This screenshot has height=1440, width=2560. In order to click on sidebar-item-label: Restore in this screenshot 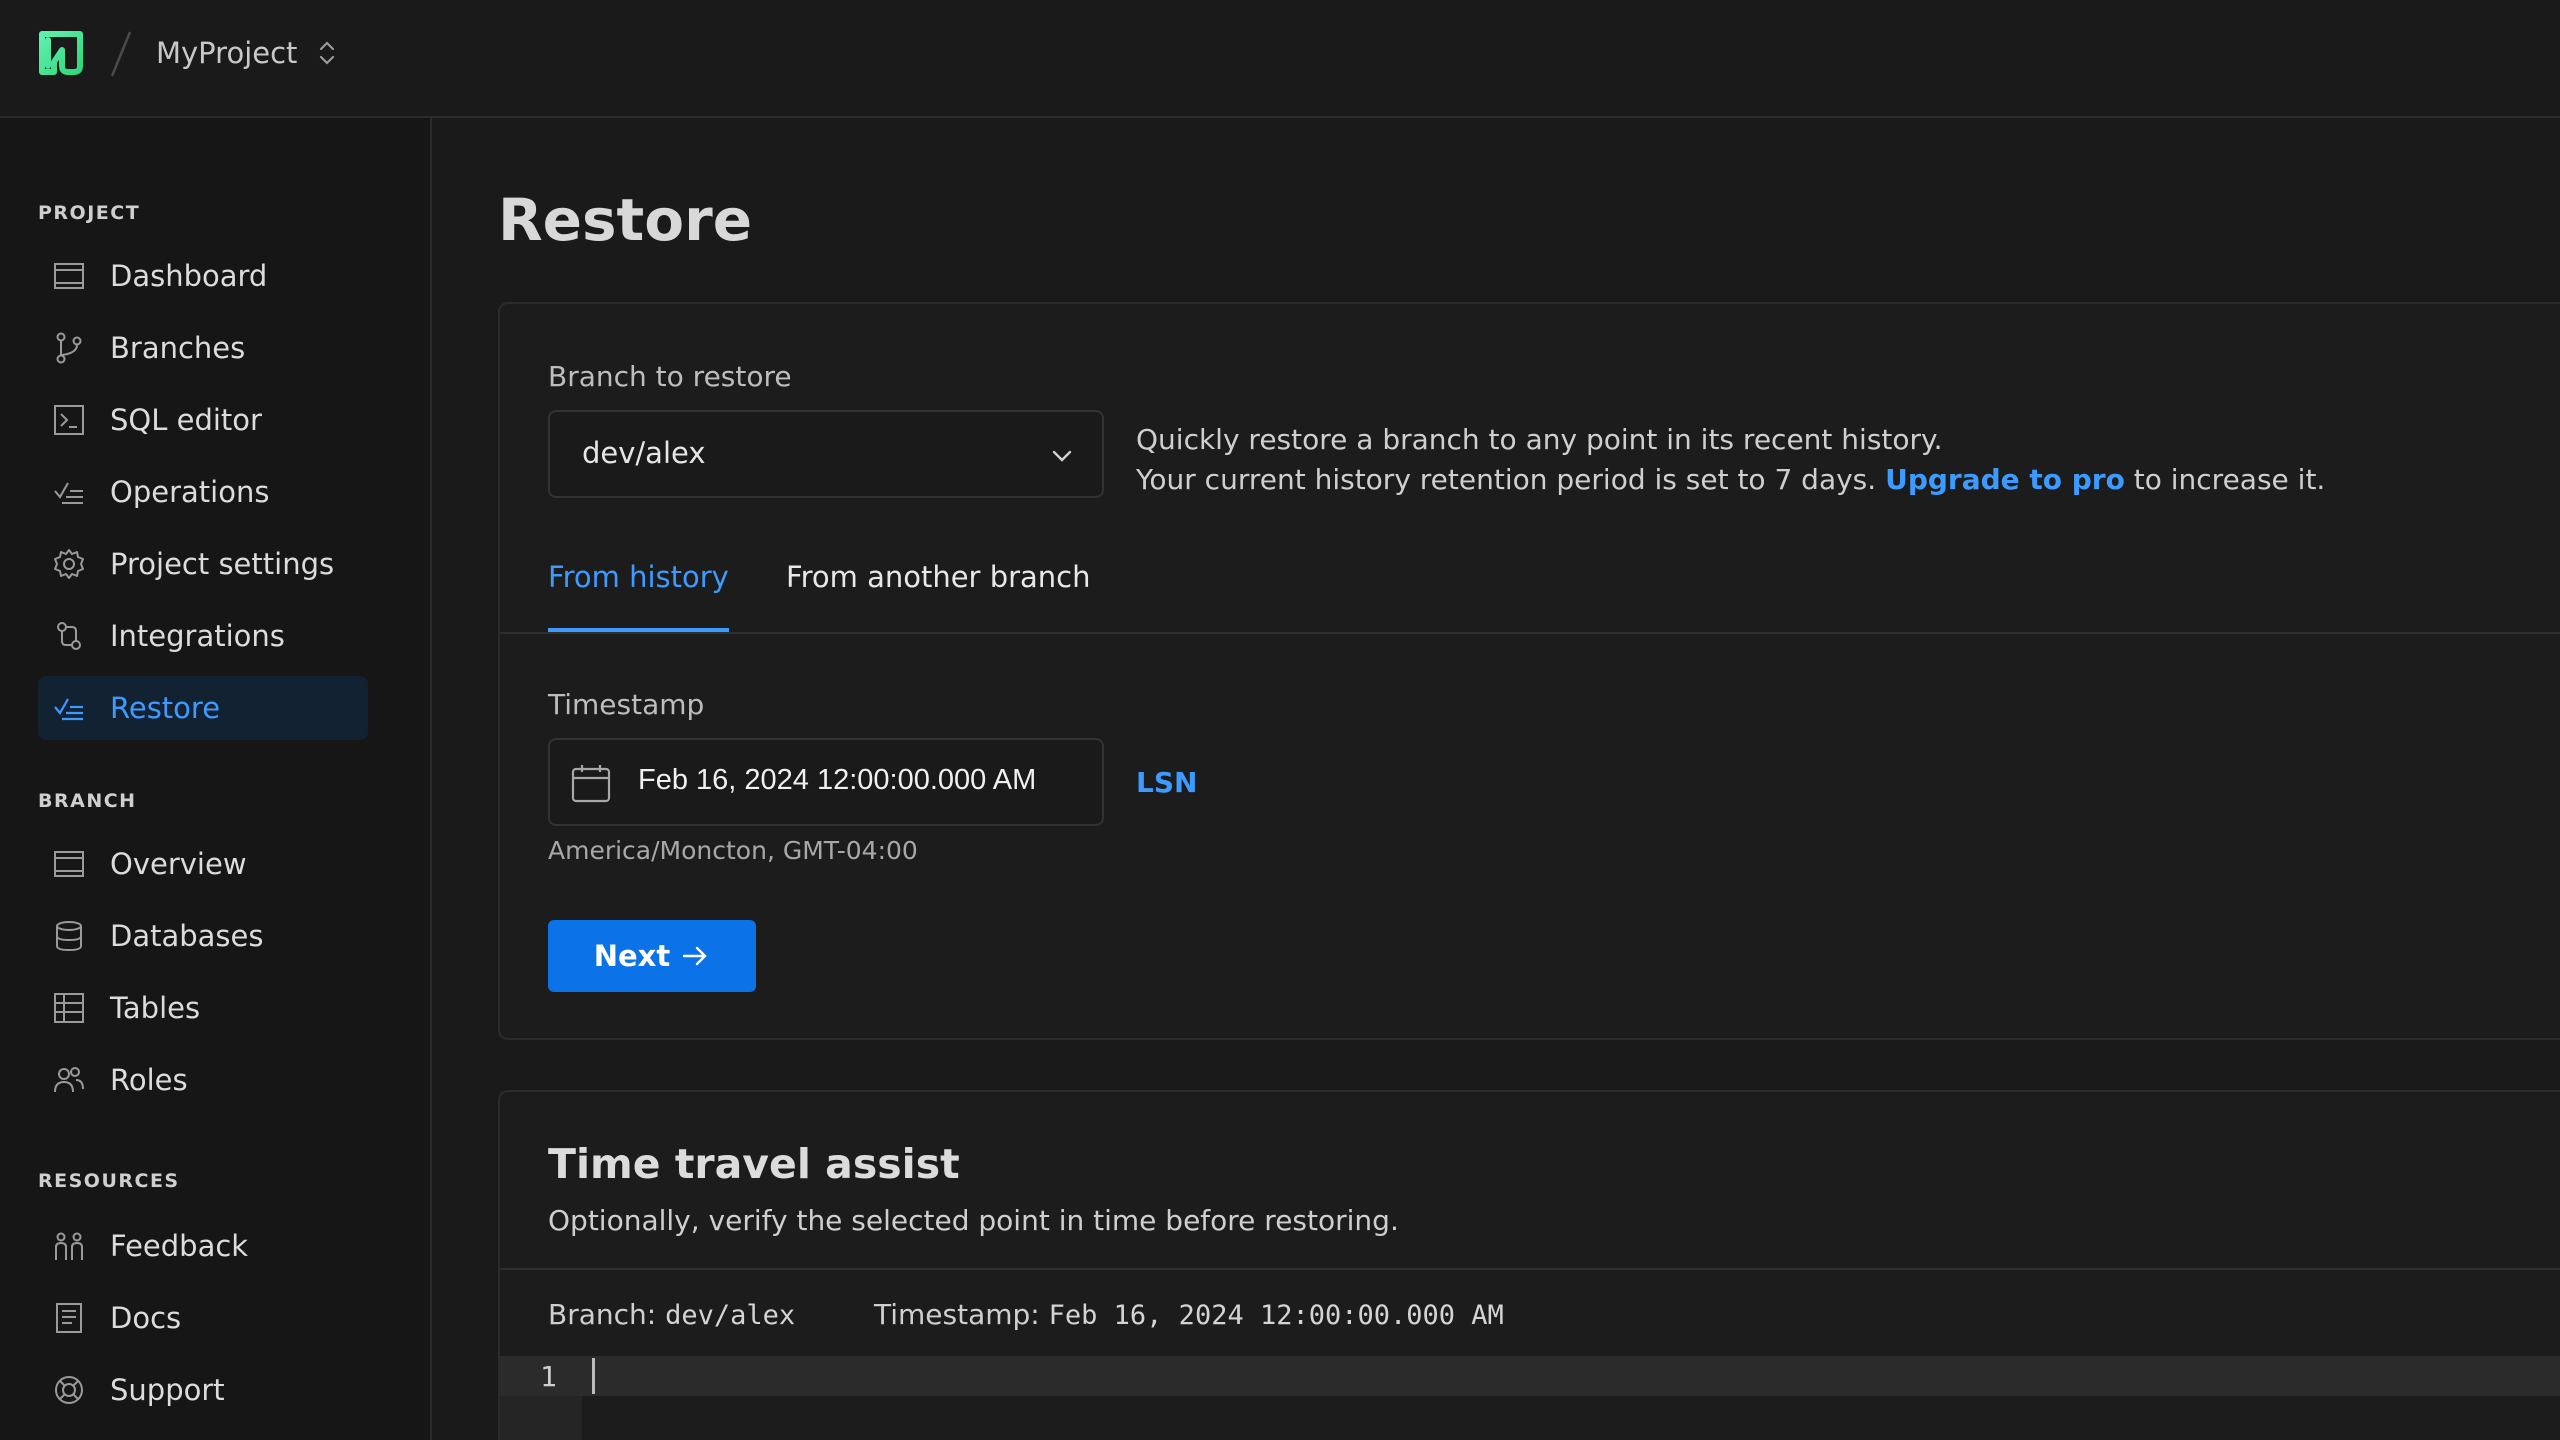, I will do `click(165, 708)`.